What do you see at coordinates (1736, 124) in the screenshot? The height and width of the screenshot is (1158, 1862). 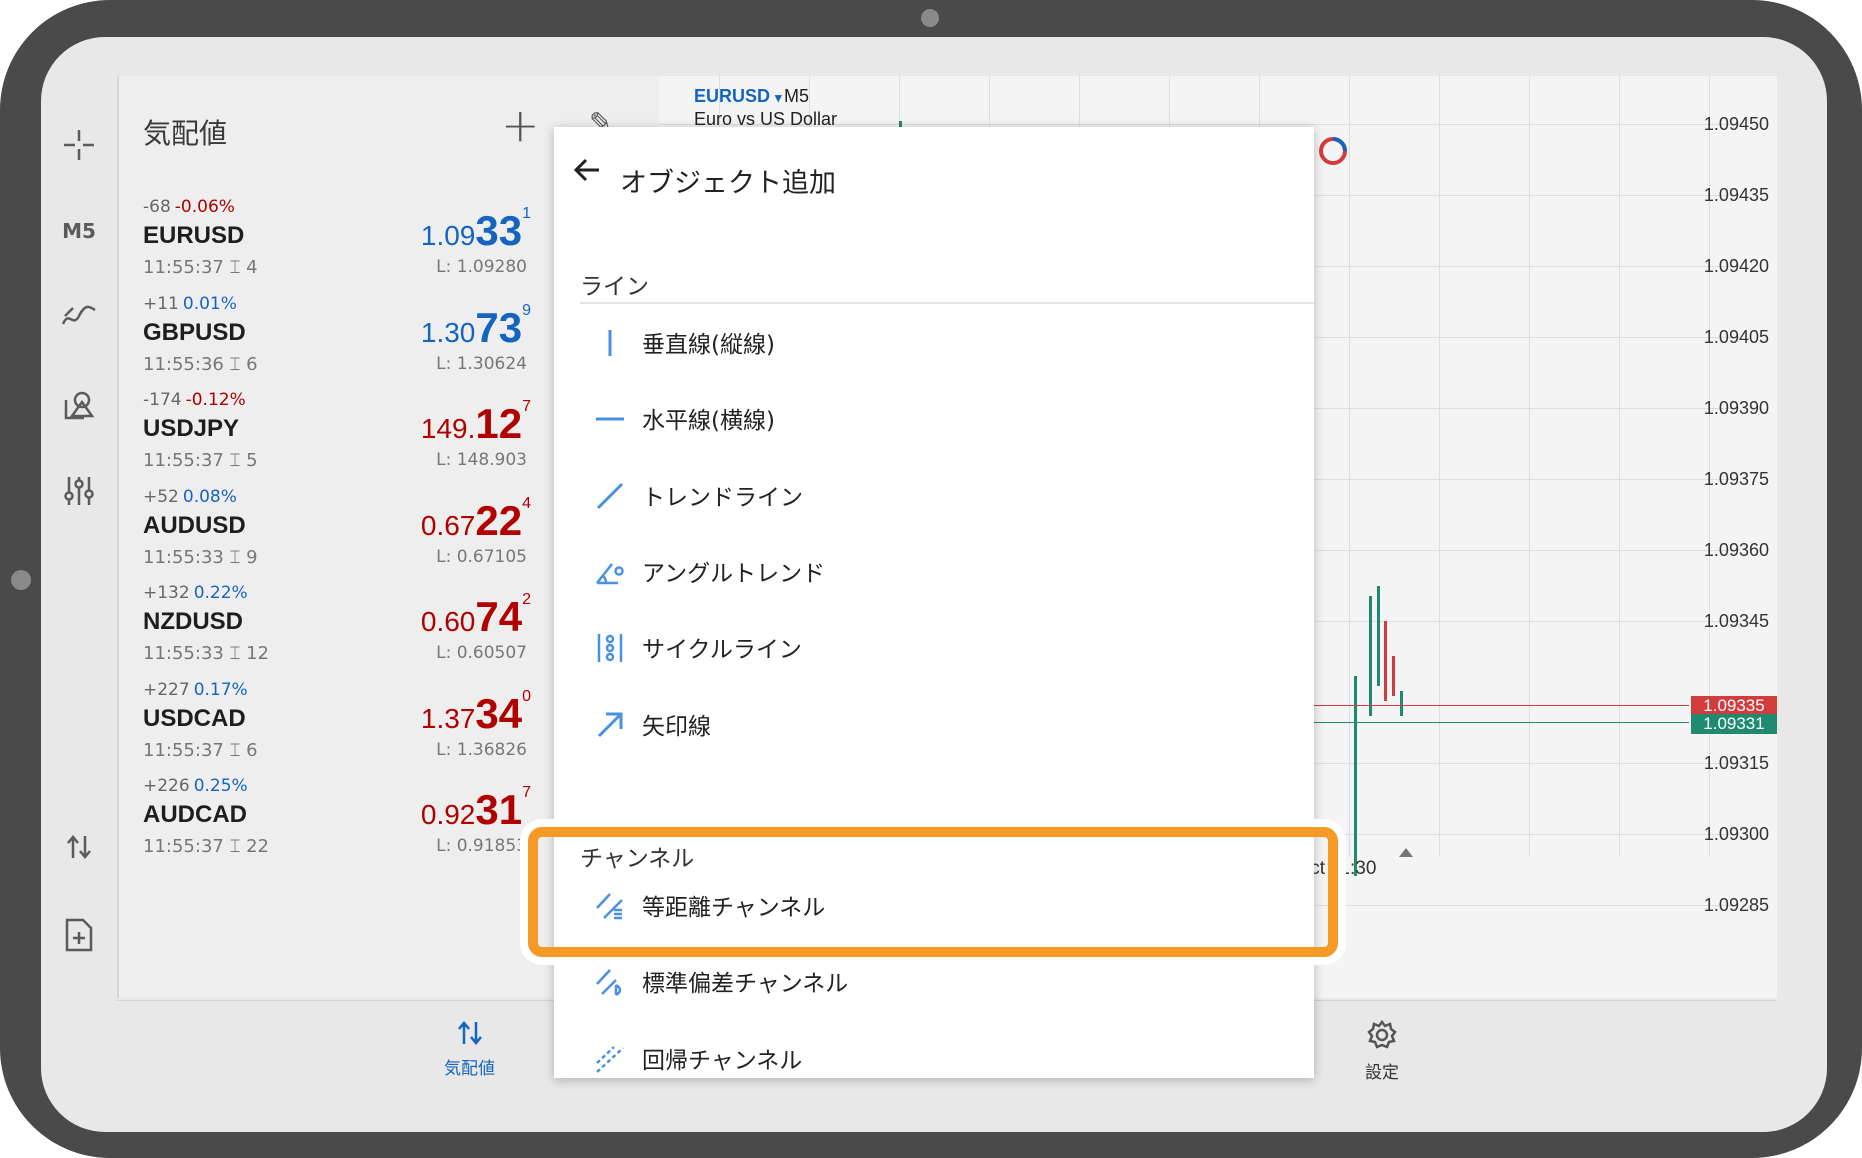 I see `price-axis-label: 1.09450` at bounding box center [1736, 124].